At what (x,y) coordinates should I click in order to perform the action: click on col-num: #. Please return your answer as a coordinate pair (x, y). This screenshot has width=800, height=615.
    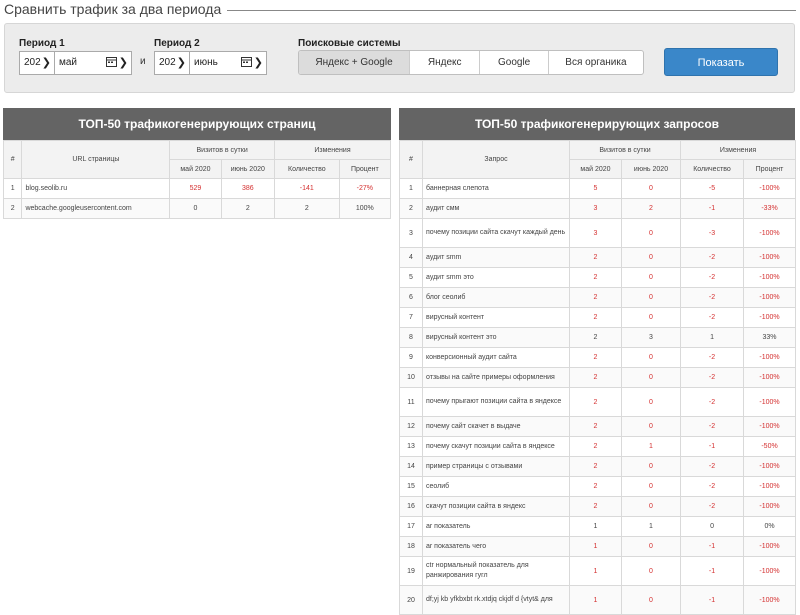
    Looking at the image, I should click on (12, 159).